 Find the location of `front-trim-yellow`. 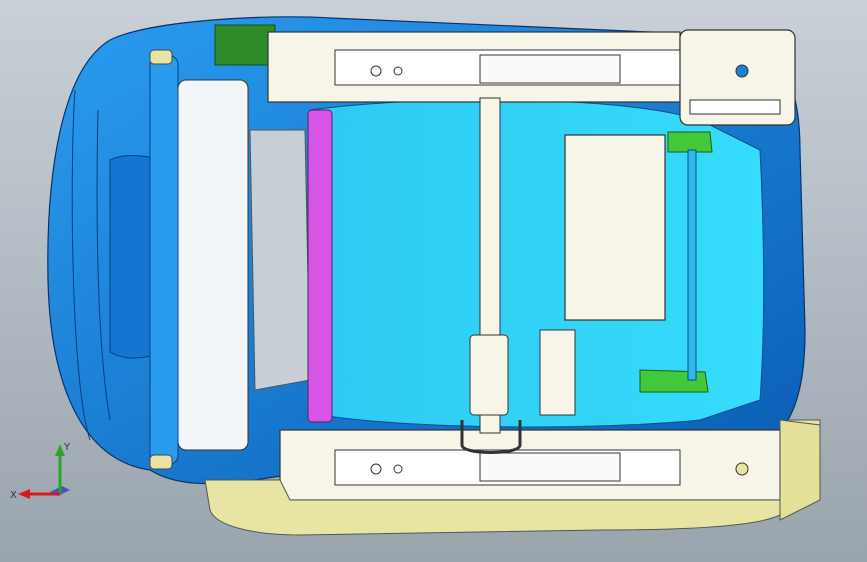

front-trim-yellow is located at coordinates (800, 470).